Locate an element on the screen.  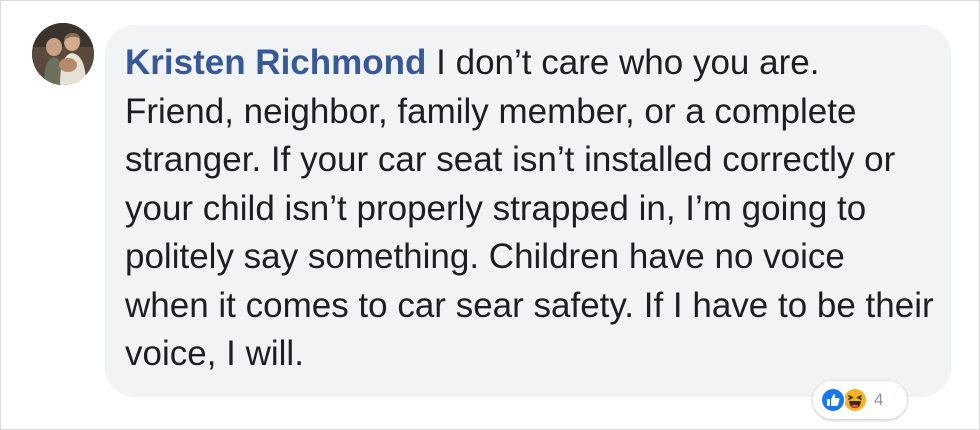
reaction-count: 4 is located at coordinates (879, 399).